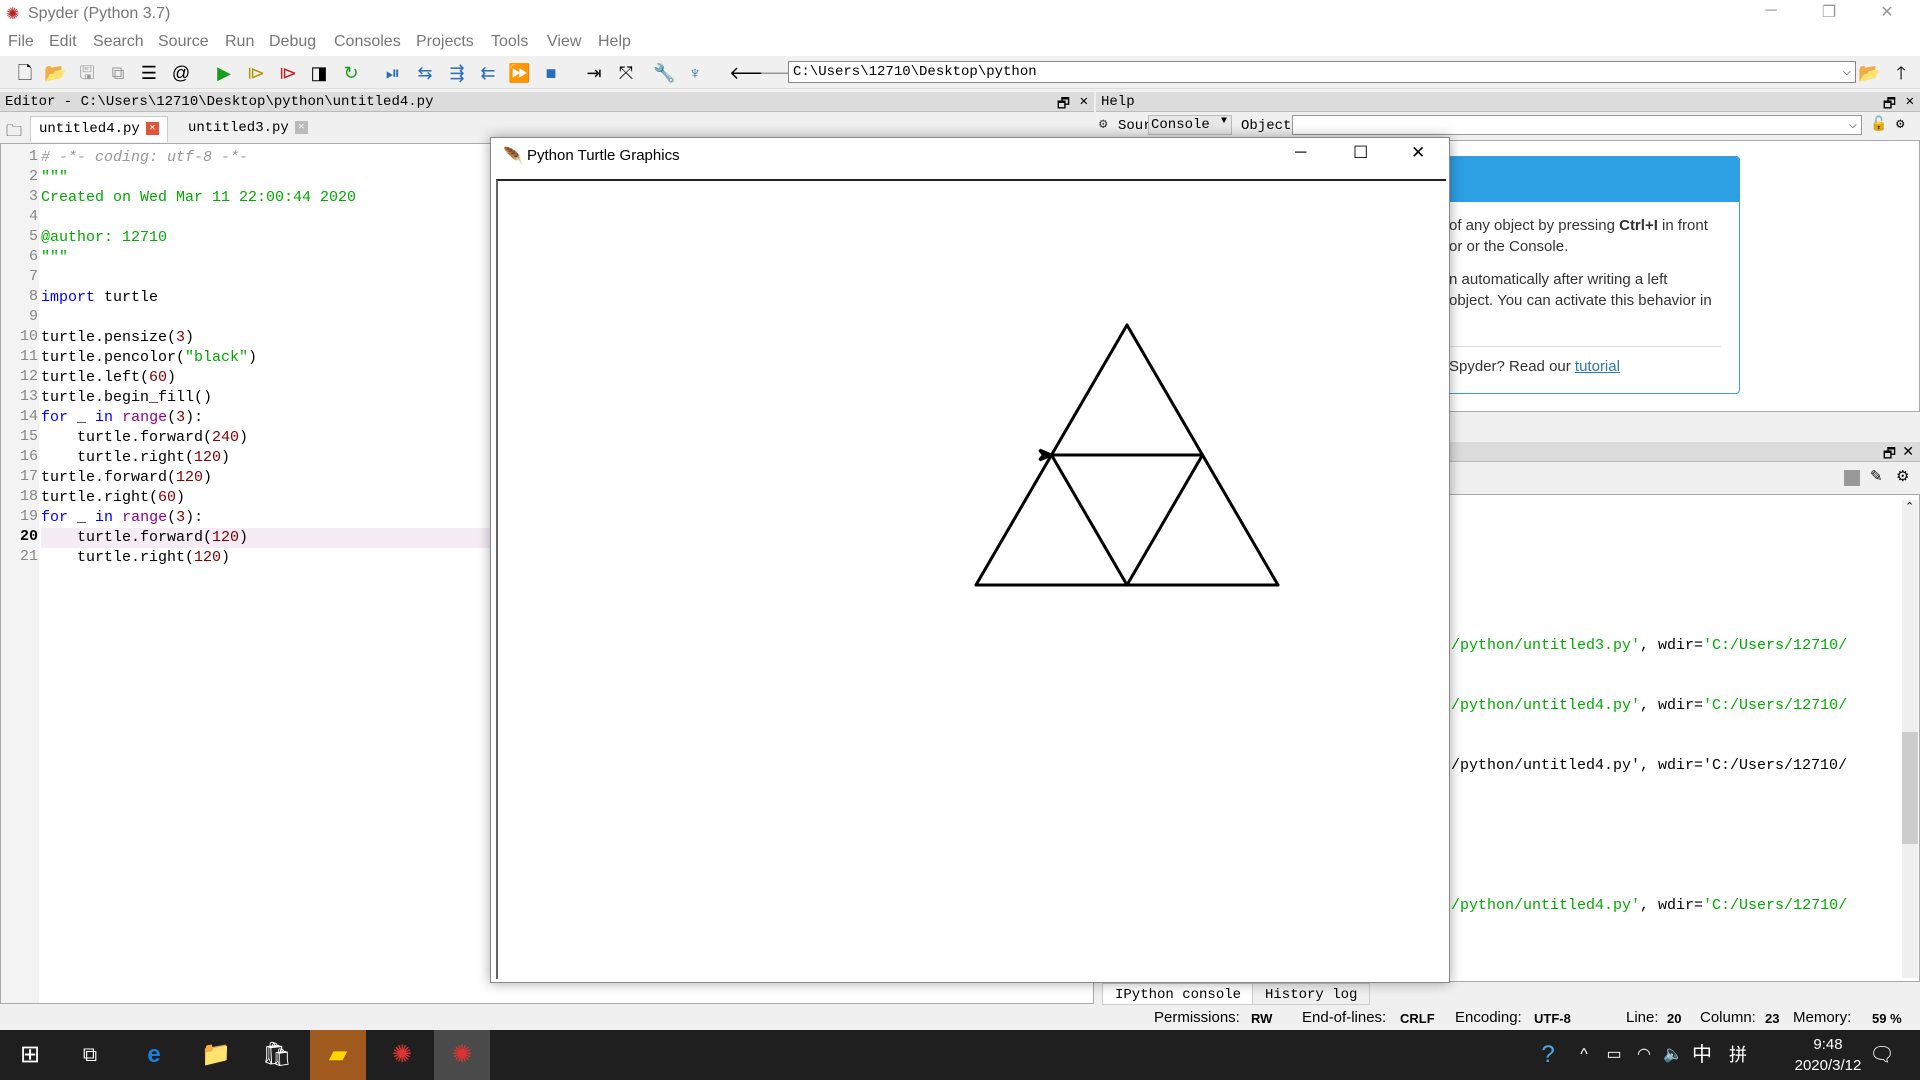 Image resolution: width=1920 pixels, height=1080 pixels. What do you see at coordinates (154, 1055) in the screenshot?
I see `edge-browser-icon: e` at bounding box center [154, 1055].